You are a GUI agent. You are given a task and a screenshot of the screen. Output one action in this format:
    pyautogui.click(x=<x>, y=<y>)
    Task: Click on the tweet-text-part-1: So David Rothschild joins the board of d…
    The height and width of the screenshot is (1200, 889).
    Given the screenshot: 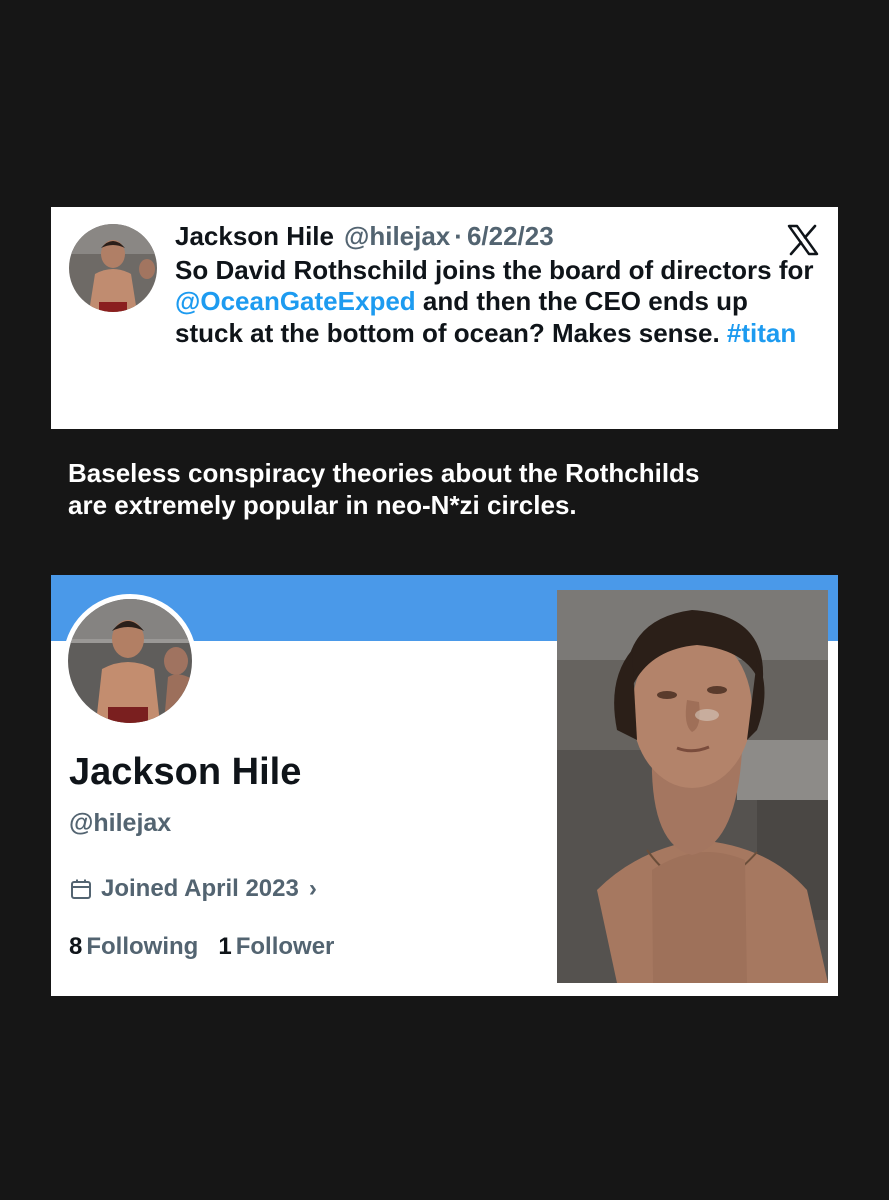 What is the action you would take?
    pyautogui.click(x=494, y=269)
    